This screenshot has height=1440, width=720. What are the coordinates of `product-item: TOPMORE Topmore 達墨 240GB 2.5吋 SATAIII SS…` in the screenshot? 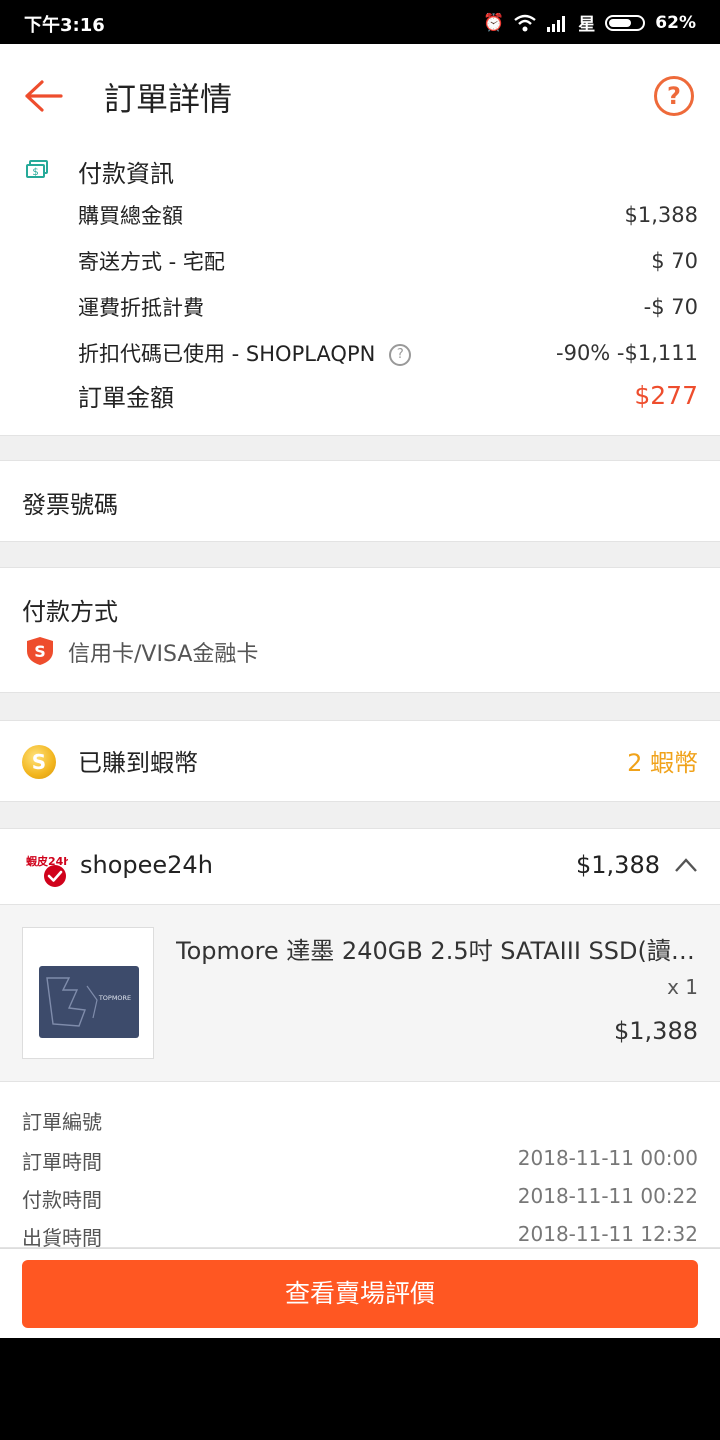 It's located at (360, 993).